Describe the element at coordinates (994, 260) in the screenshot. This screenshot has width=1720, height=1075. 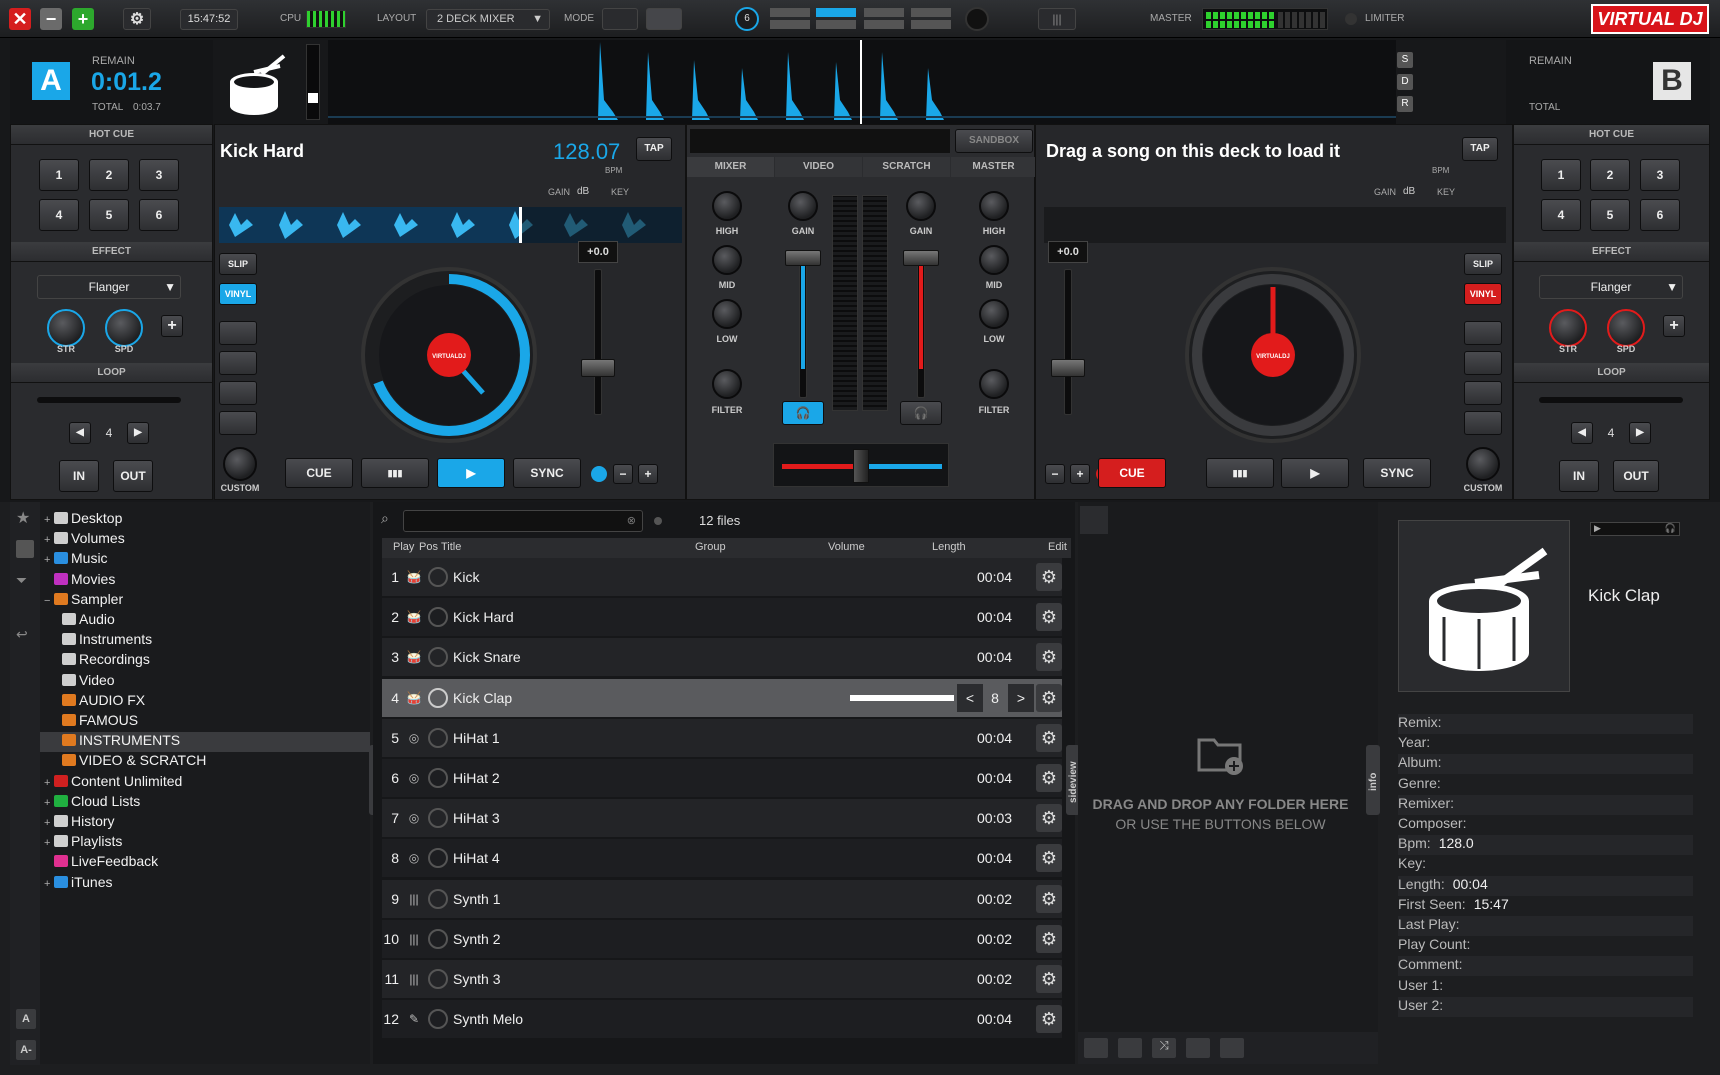
I see `eq-b-mid-knob` at that location.